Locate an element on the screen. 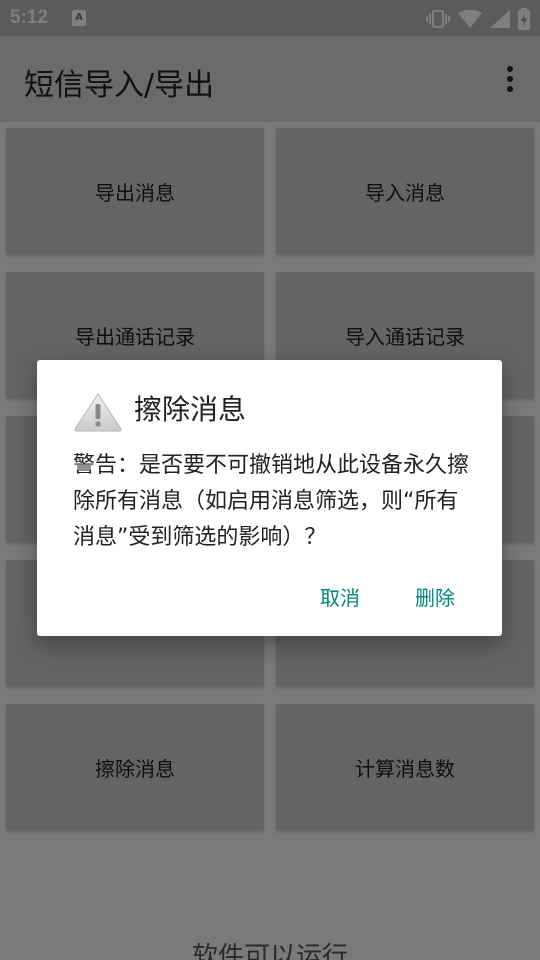  cancel-button: 取消 is located at coordinates (340, 596).